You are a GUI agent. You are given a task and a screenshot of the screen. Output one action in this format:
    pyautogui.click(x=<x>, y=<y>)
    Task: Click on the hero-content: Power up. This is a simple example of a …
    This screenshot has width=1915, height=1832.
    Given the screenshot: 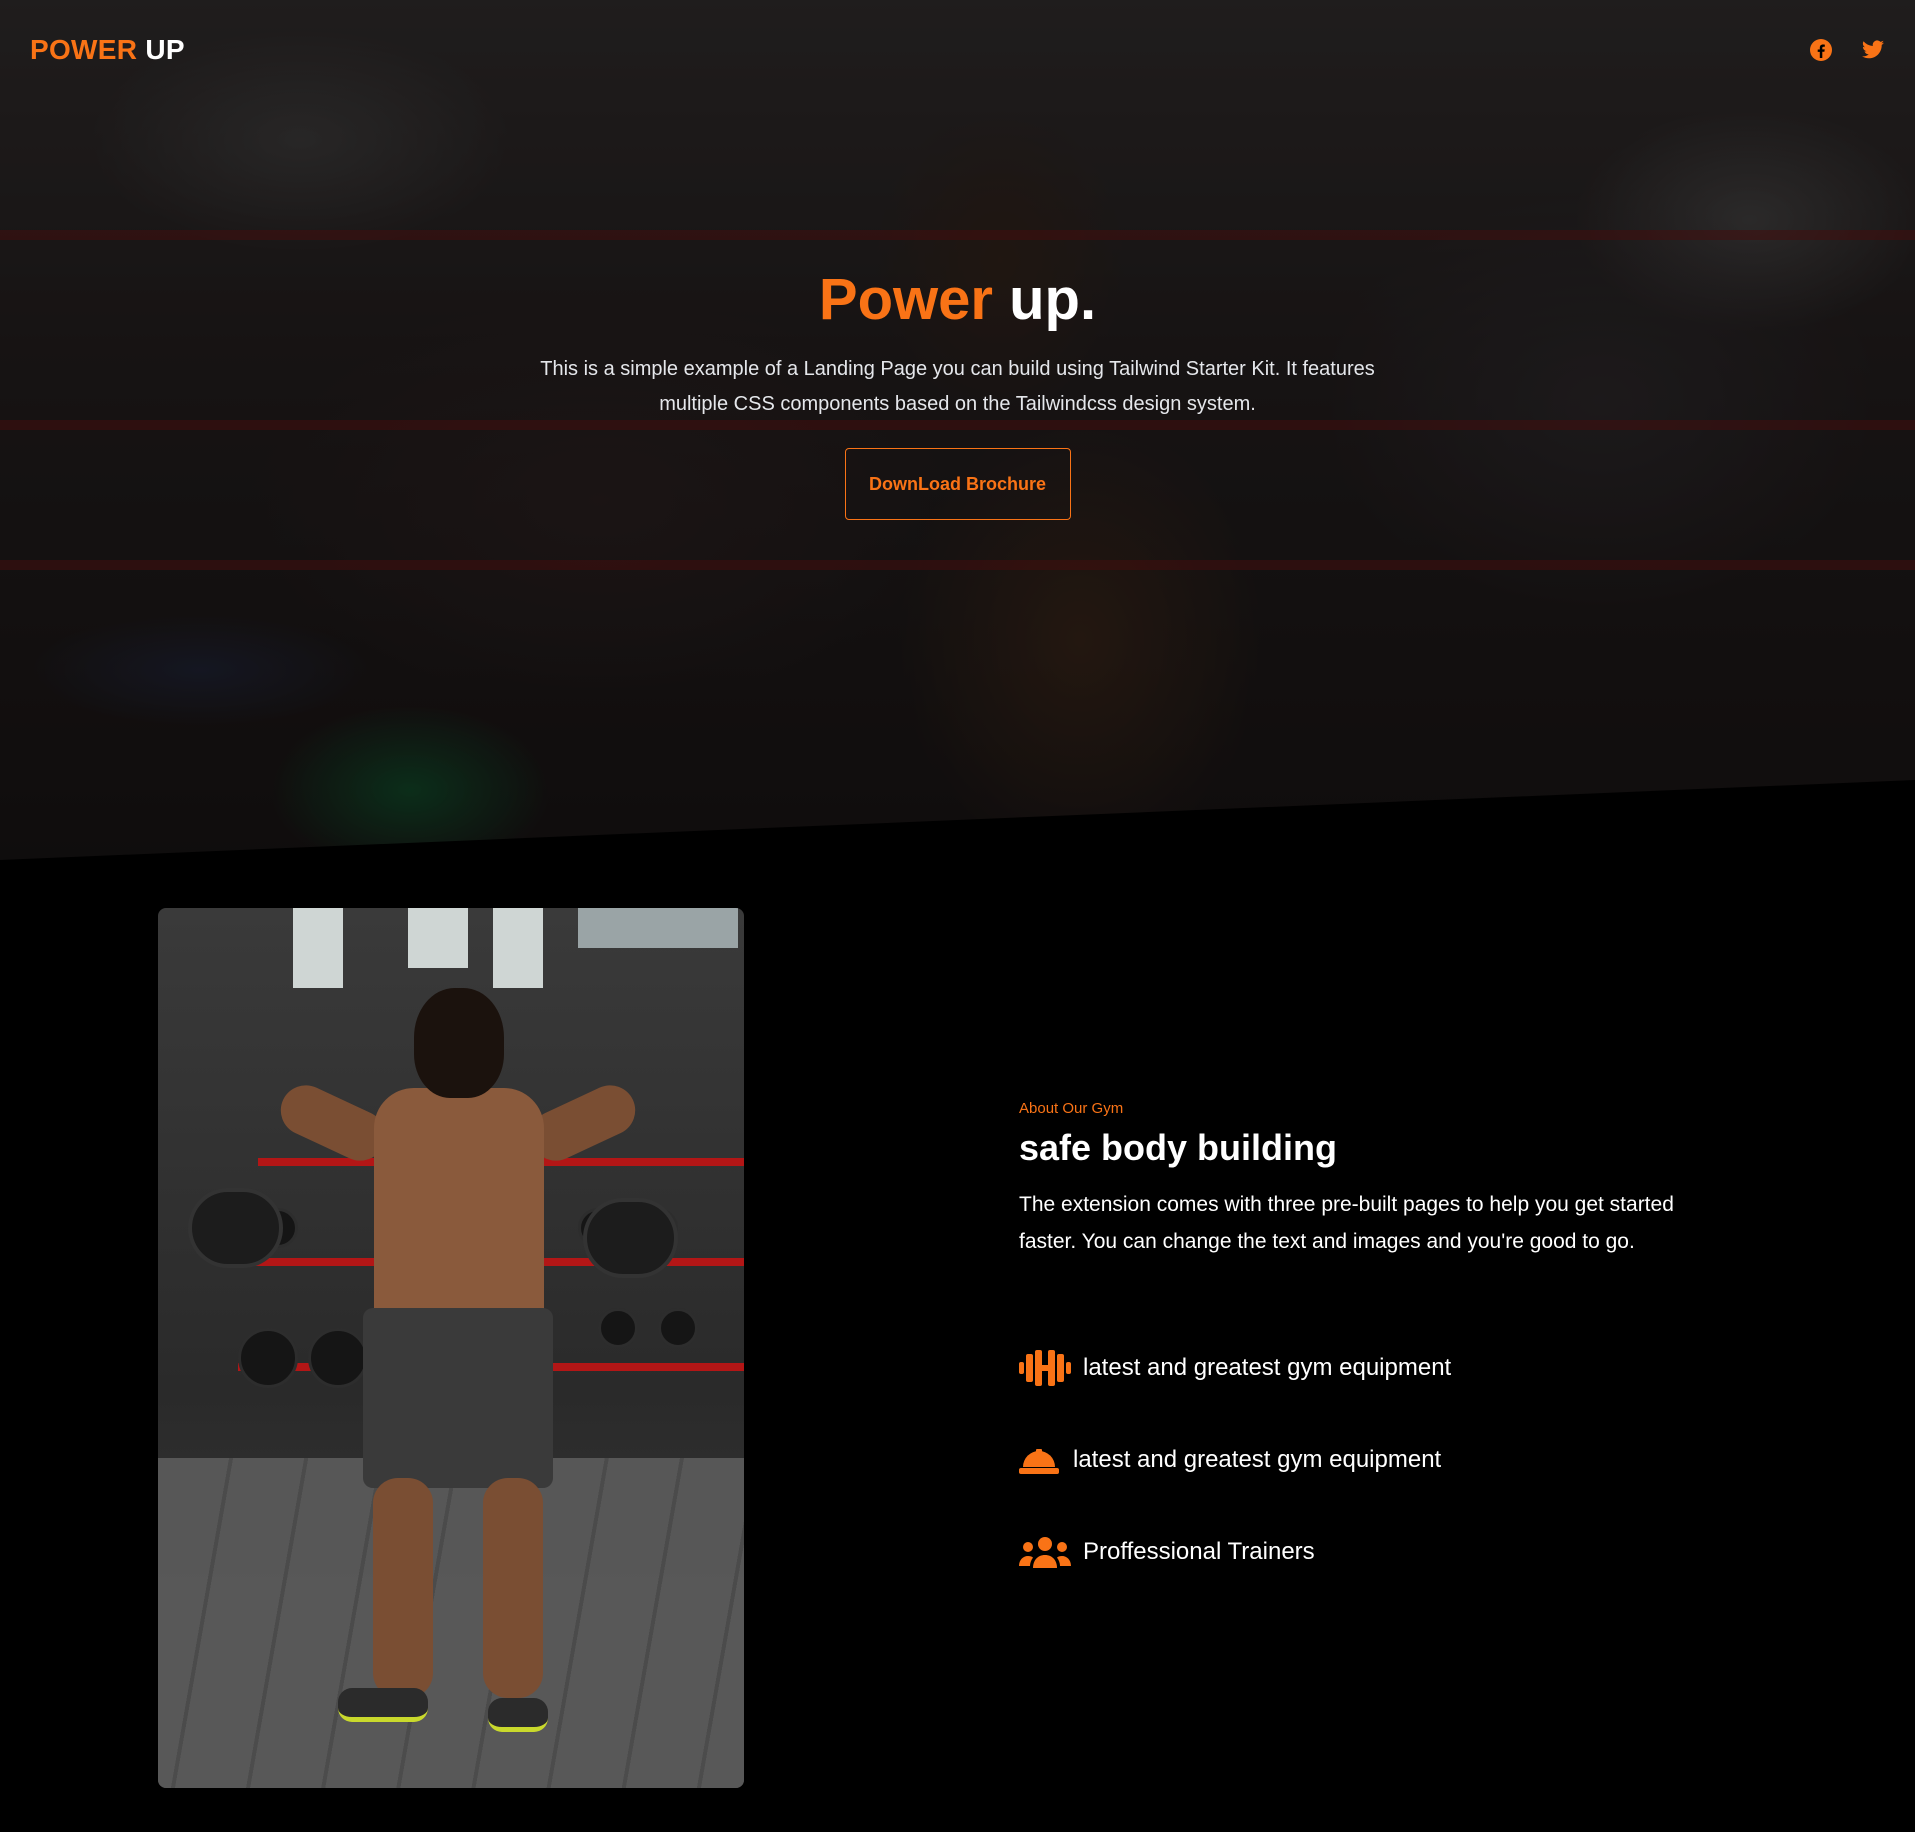 What is the action you would take?
    pyautogui.click(x=957, y=391)
    